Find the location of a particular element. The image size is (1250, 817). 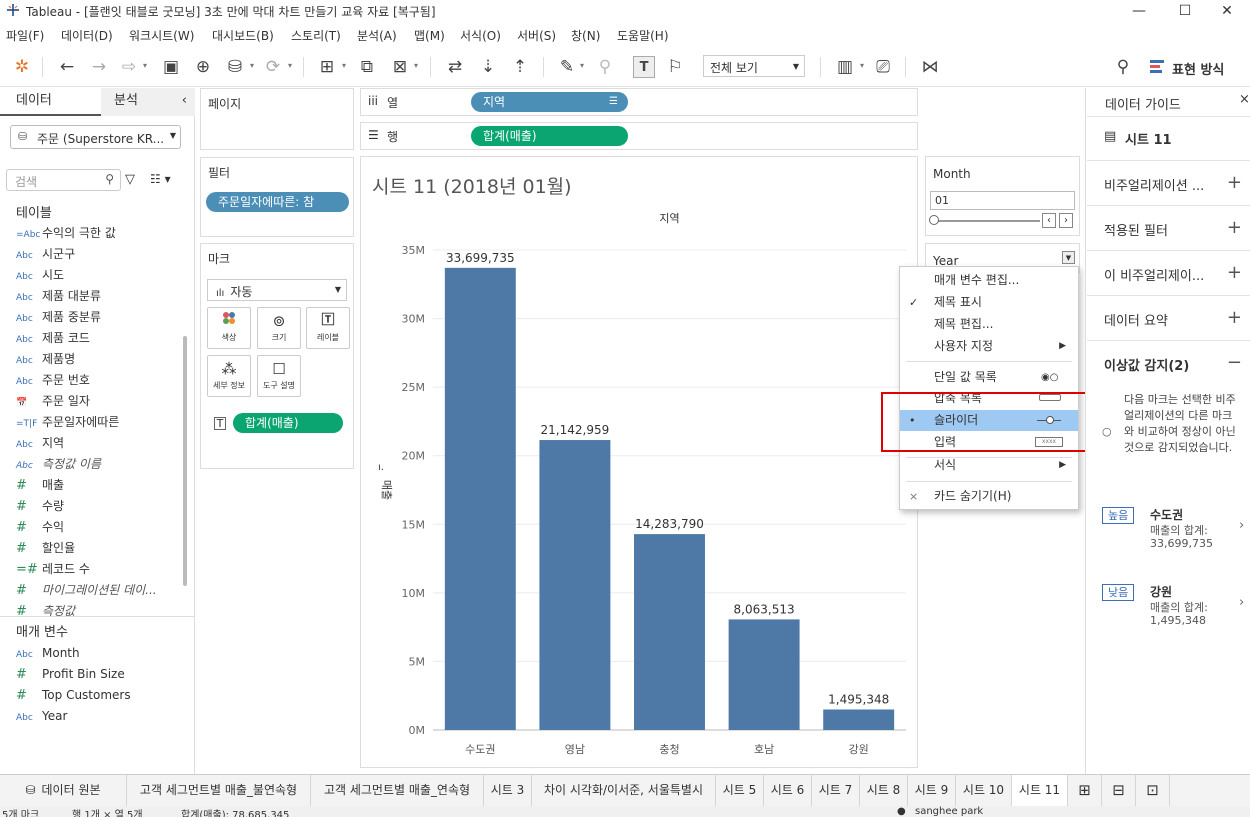

new-worksheet-dropdown-icon: ▾ is located at coordinates (344, 65).